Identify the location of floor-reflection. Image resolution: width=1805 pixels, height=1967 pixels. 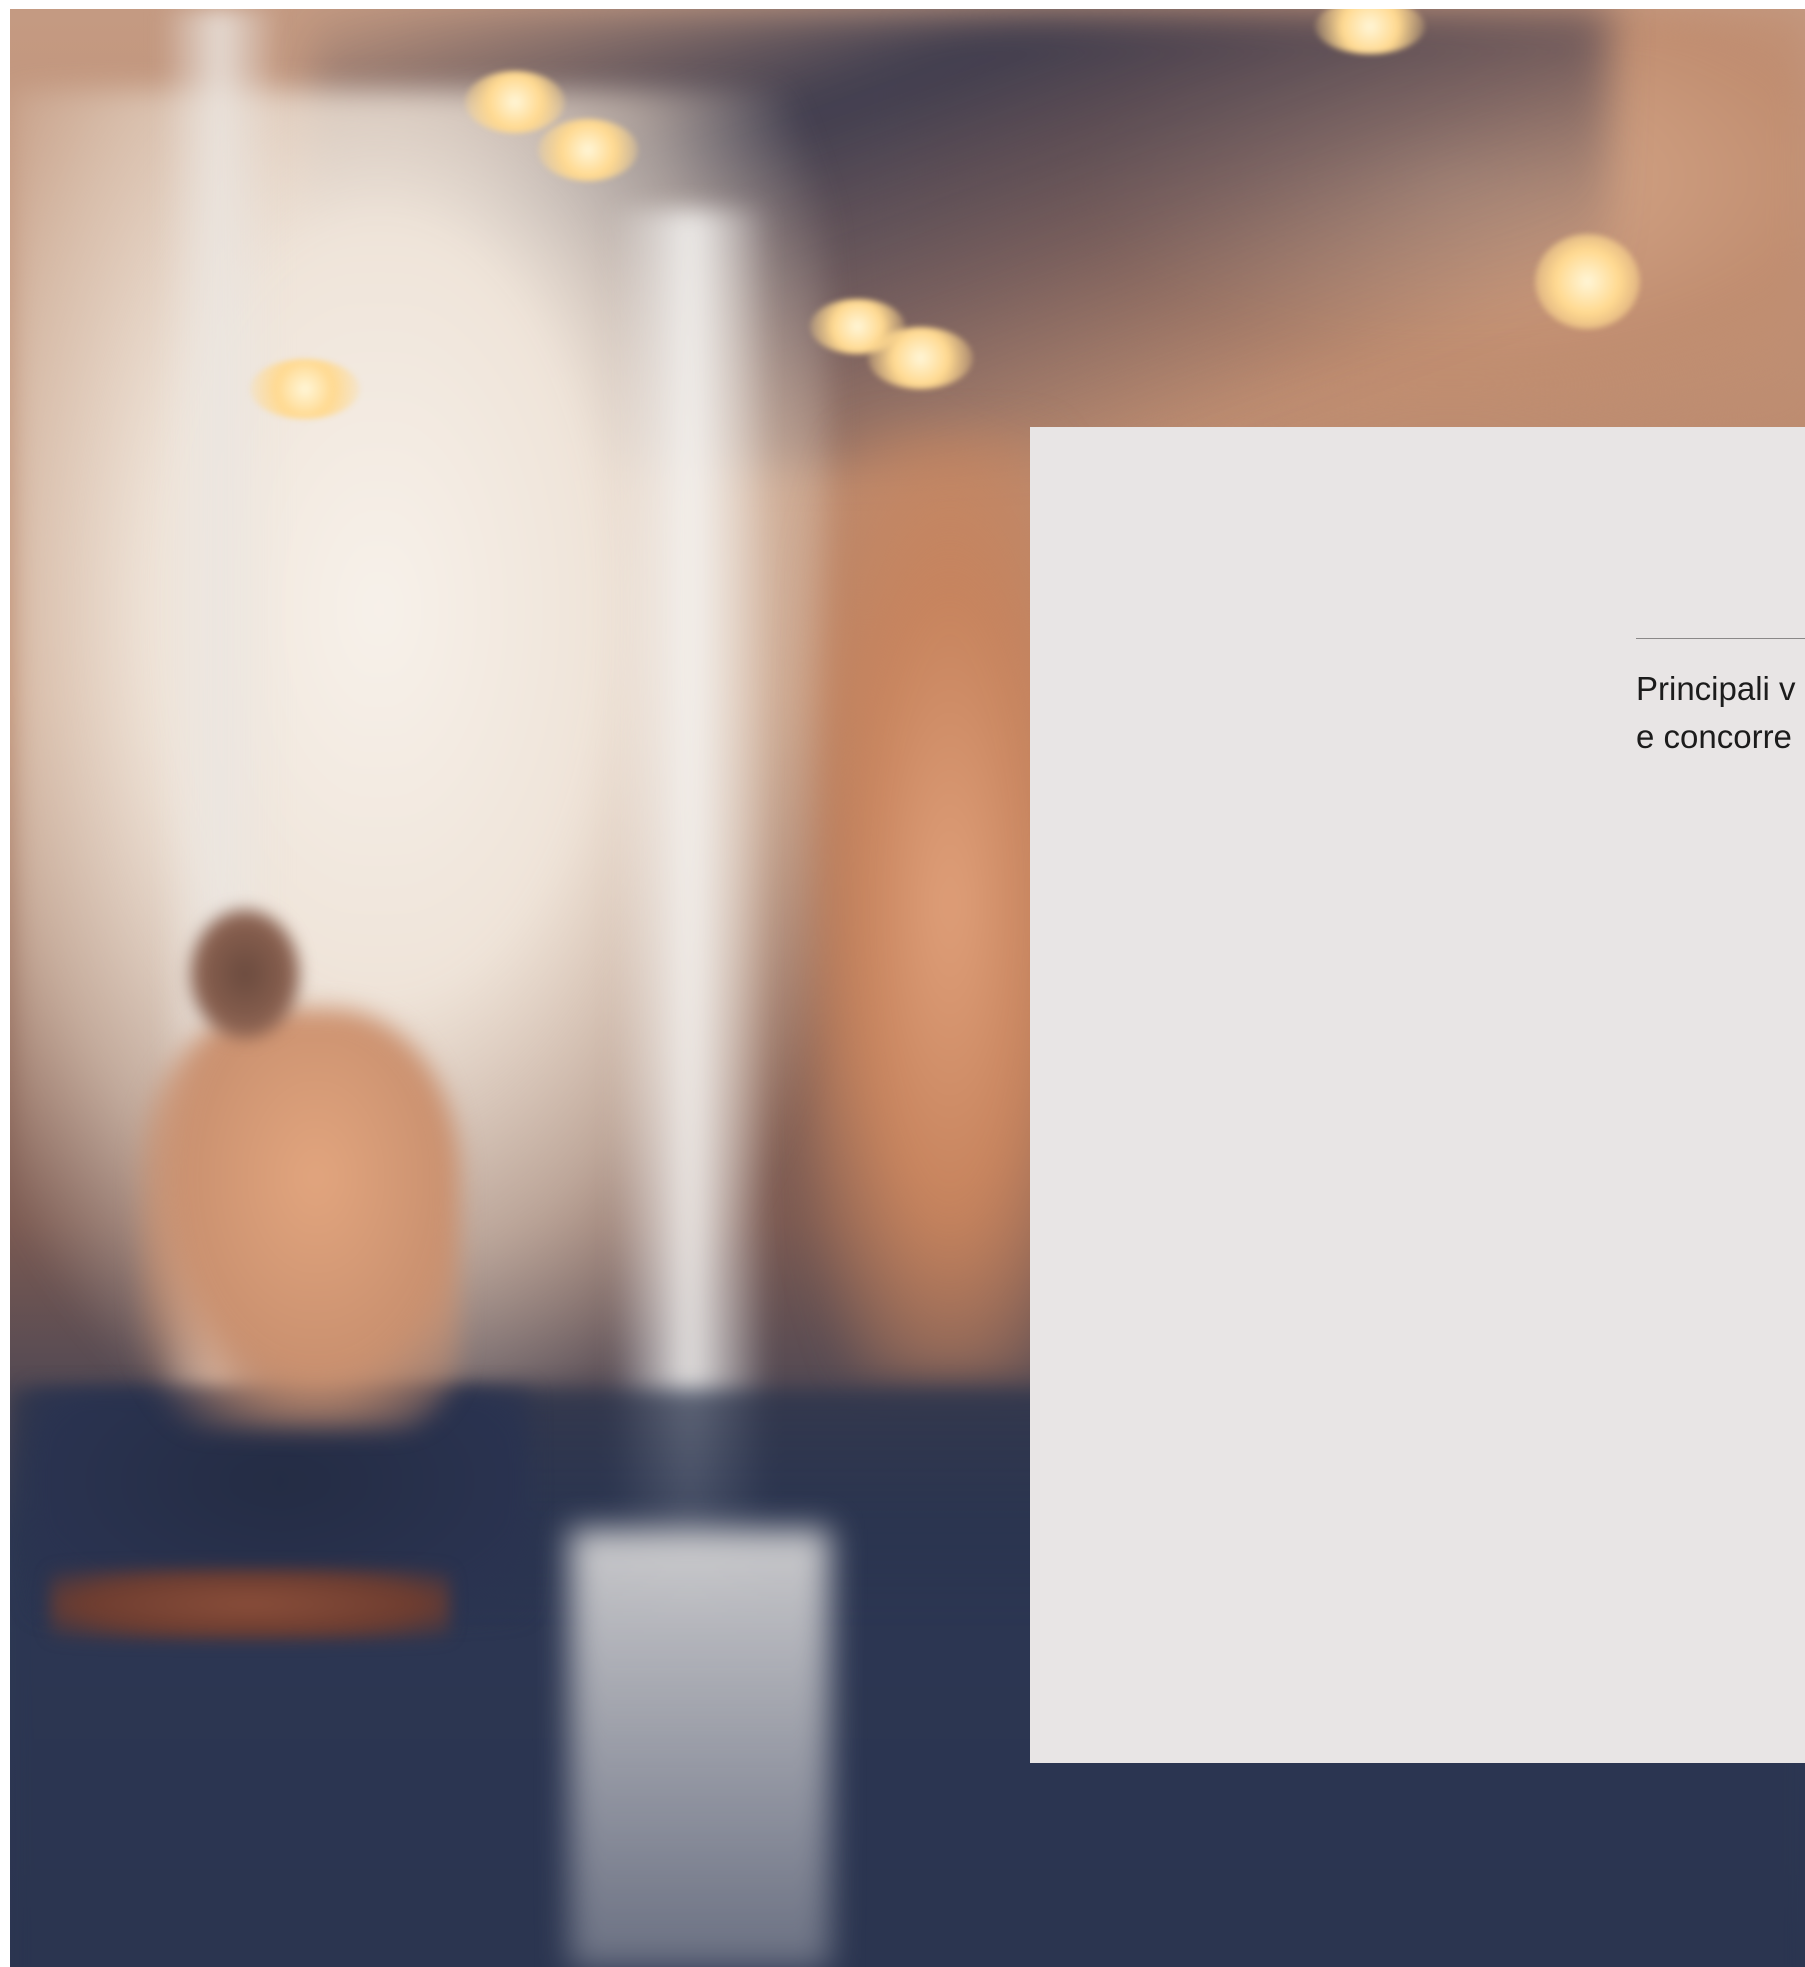
(700, 1748).